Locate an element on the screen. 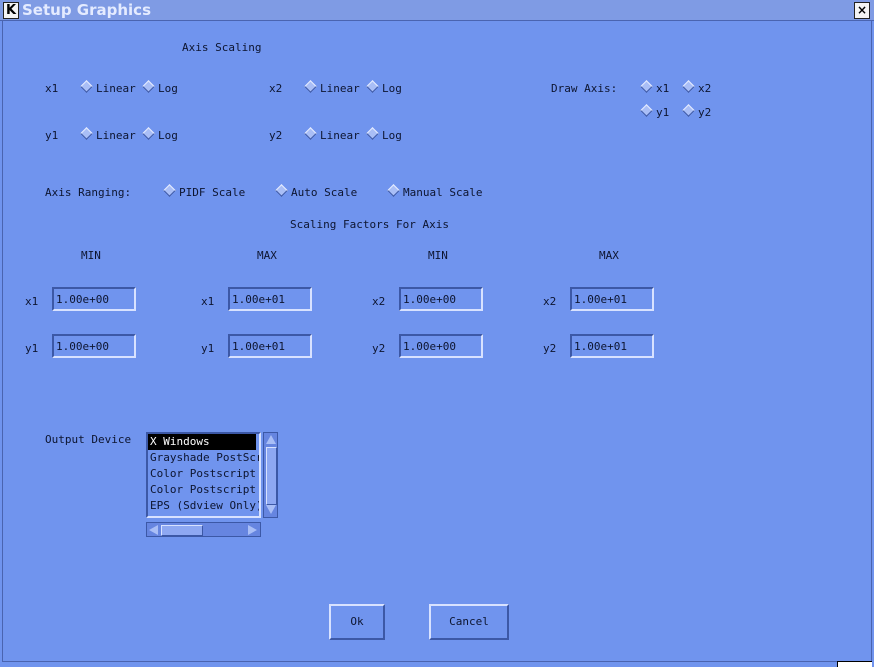 This screenshot has width=874, height=667. min-header: MIN is located at coordinates (91, 255).